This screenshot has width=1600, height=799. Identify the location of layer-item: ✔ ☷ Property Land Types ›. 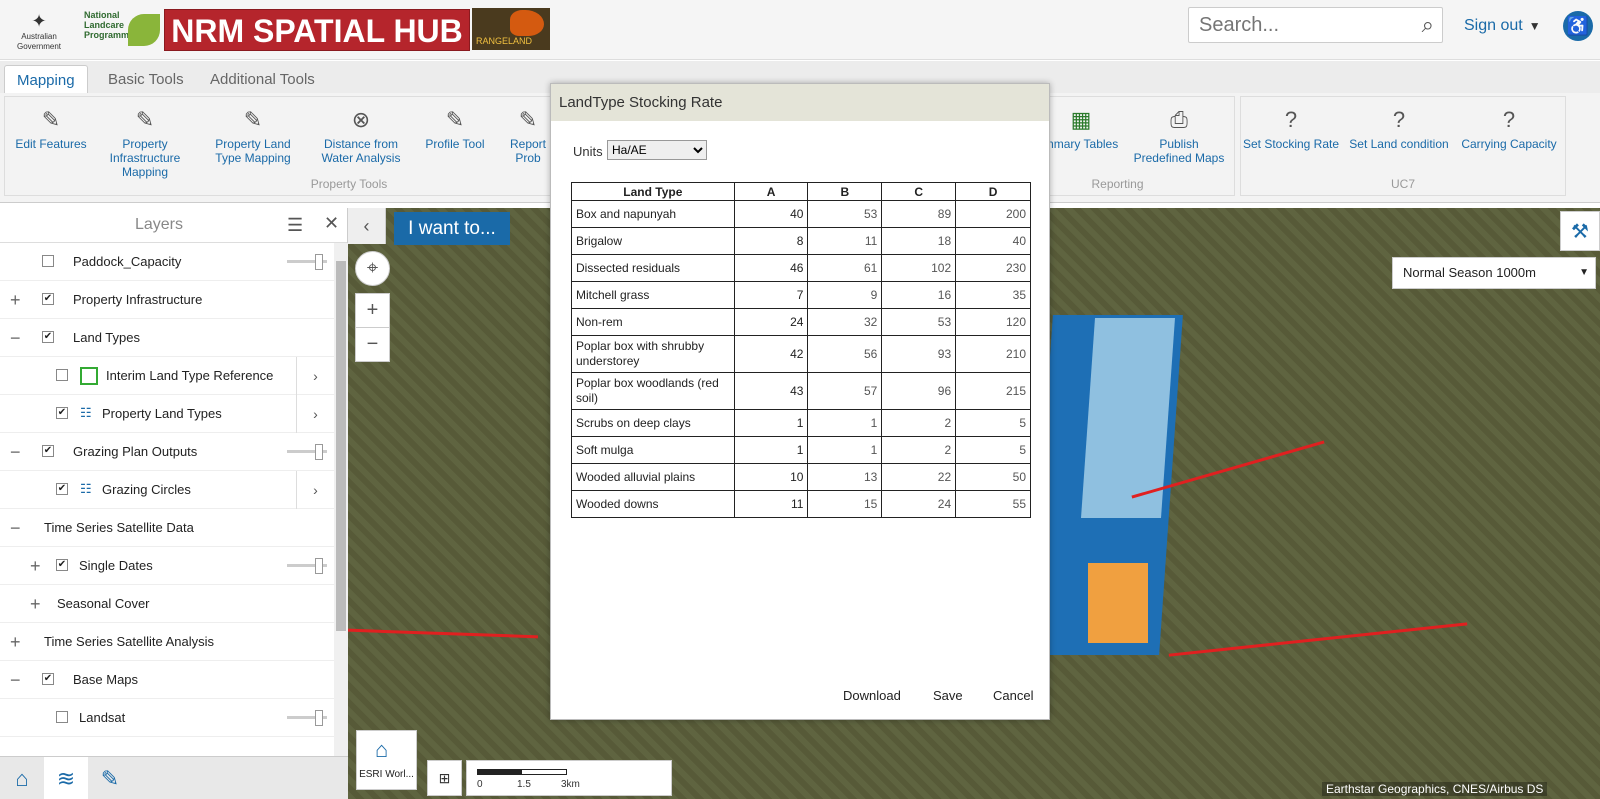
(167, 414).